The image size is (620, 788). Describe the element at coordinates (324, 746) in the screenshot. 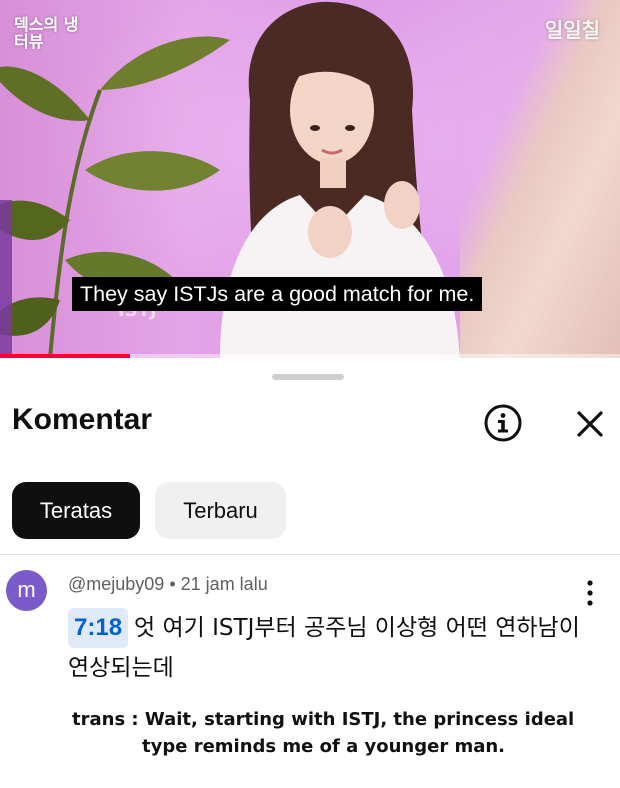

I see `translation-line-2: type reminds me of a younger man.` at that location.